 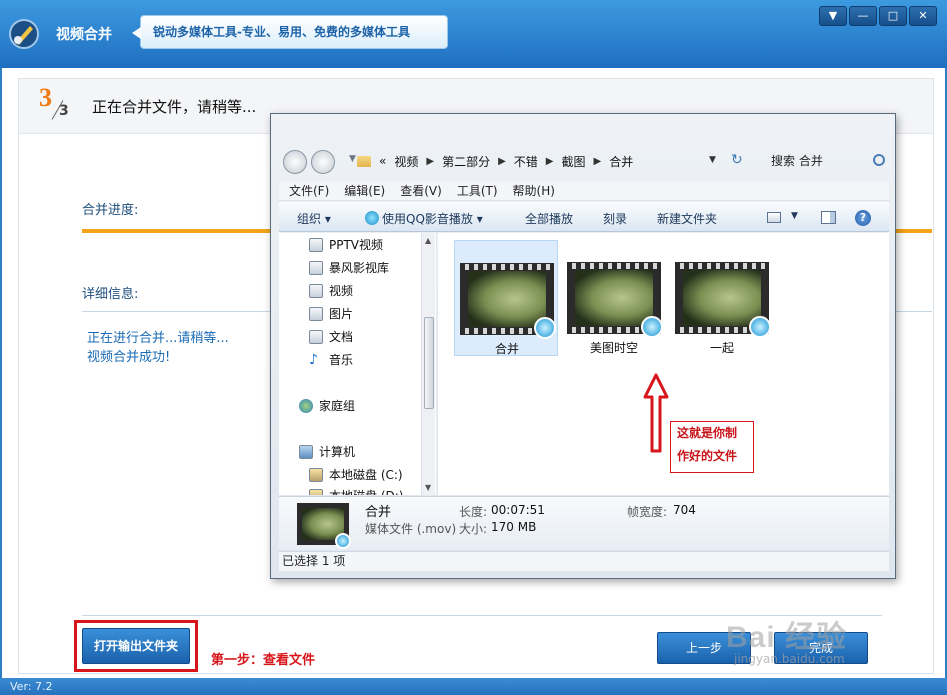 I want to click on nav-item-computer: 计算机, so click(x=327, y=451).